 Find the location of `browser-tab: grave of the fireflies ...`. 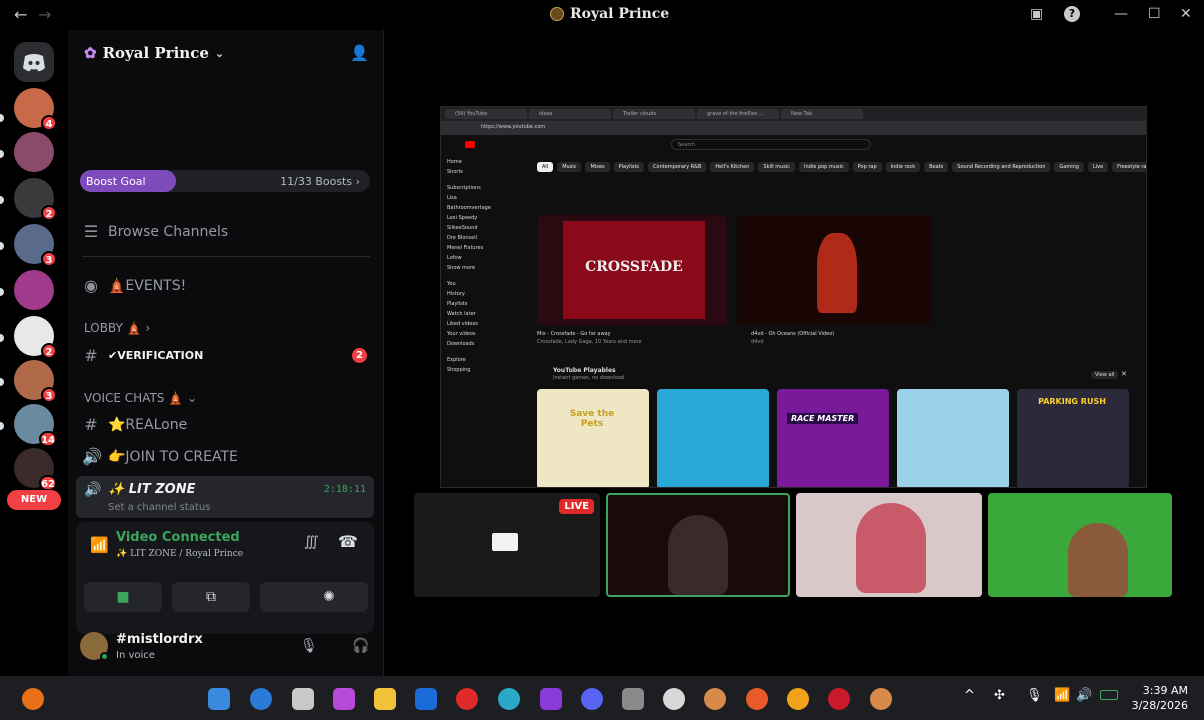

browser-tab: grave of the fireflies ... is located at coordinates (738, 114).